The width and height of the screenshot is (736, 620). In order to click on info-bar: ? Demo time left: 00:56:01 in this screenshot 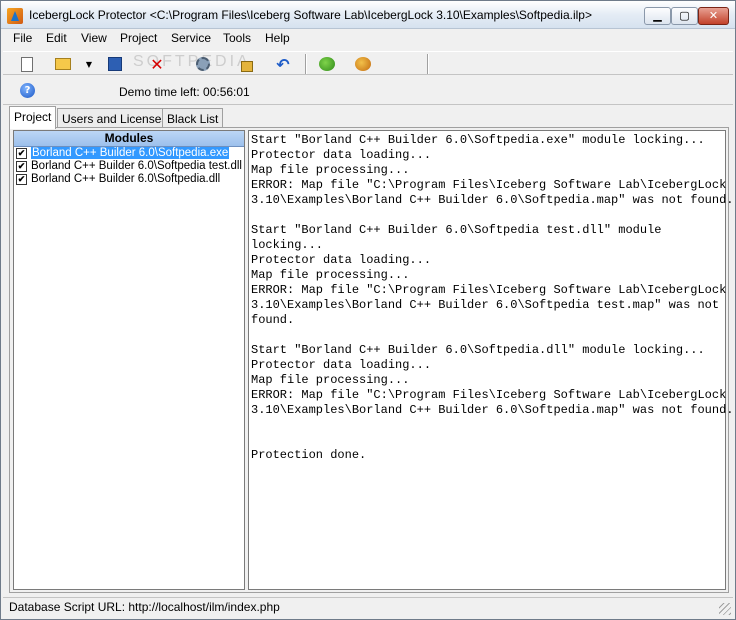, I will do `click(368, 91)`.